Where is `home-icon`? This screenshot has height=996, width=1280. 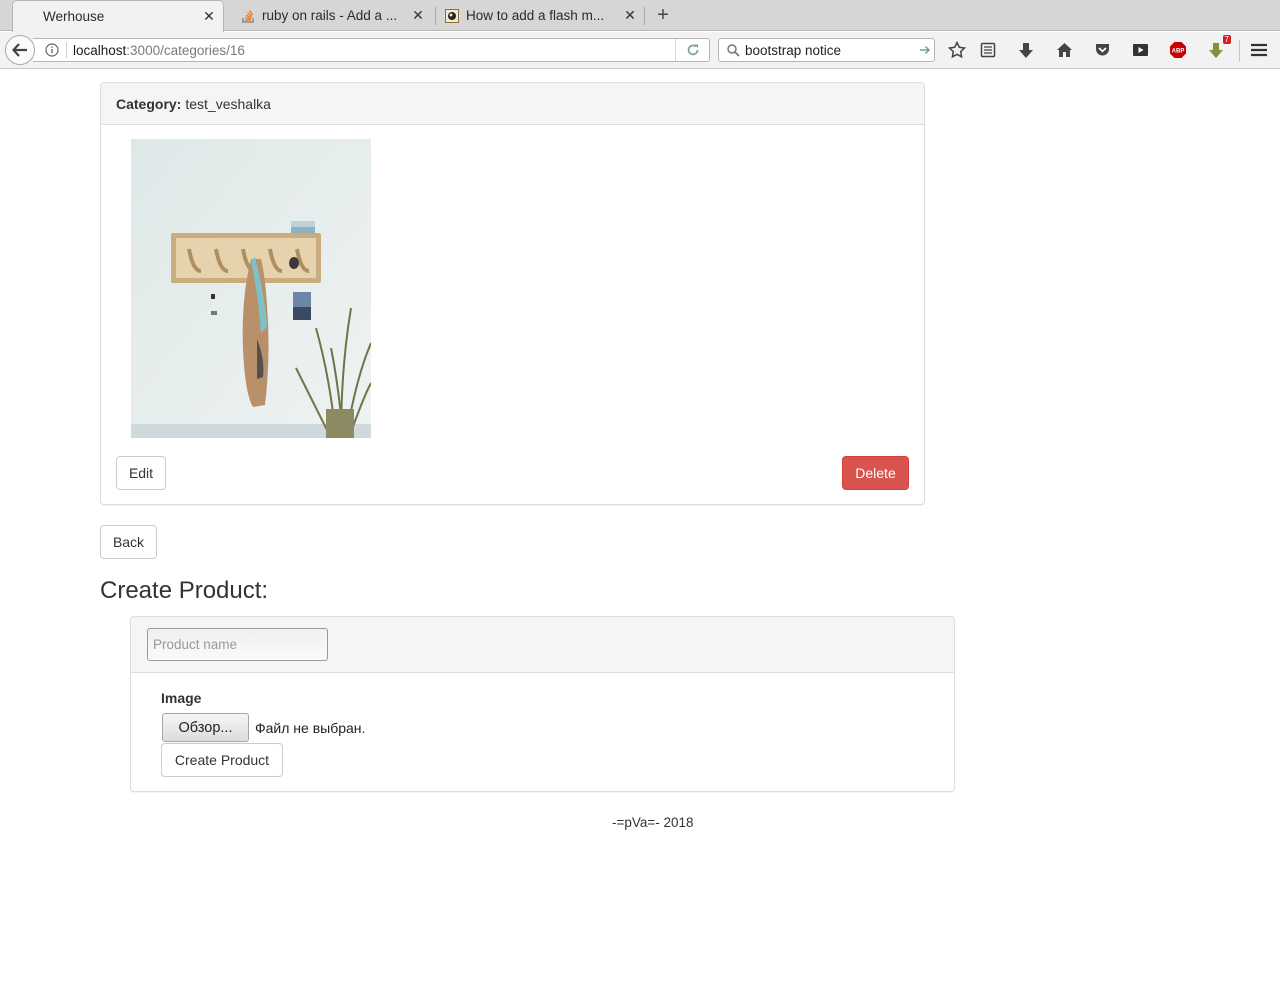
home-icon is located at coordinates (1064, 50).